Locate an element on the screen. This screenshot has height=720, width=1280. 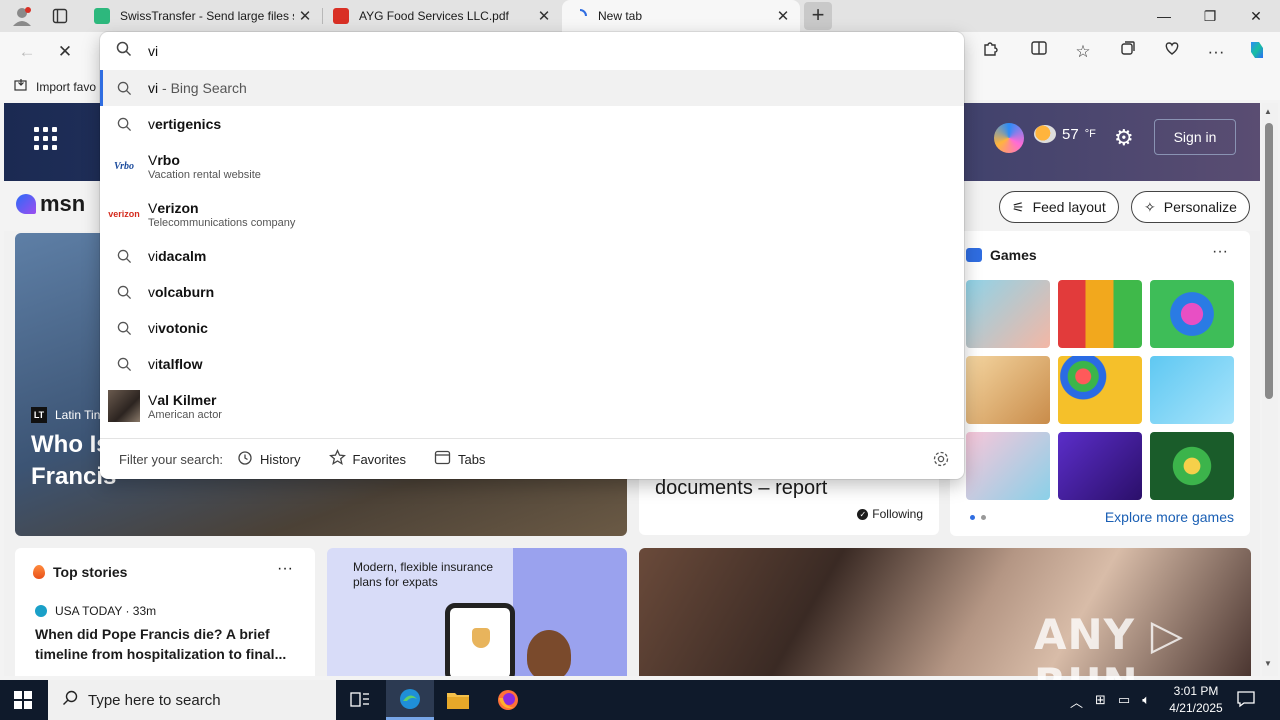
suggestion-vertigenics: vertigenics is located at coordinates (532, 124).